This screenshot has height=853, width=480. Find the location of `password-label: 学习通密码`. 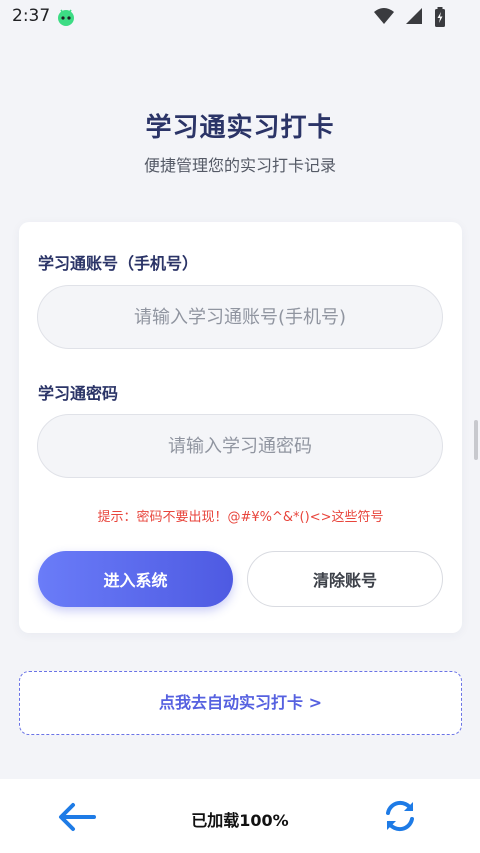

password-label: 学习通密码 is located at coordinates (78, 393).